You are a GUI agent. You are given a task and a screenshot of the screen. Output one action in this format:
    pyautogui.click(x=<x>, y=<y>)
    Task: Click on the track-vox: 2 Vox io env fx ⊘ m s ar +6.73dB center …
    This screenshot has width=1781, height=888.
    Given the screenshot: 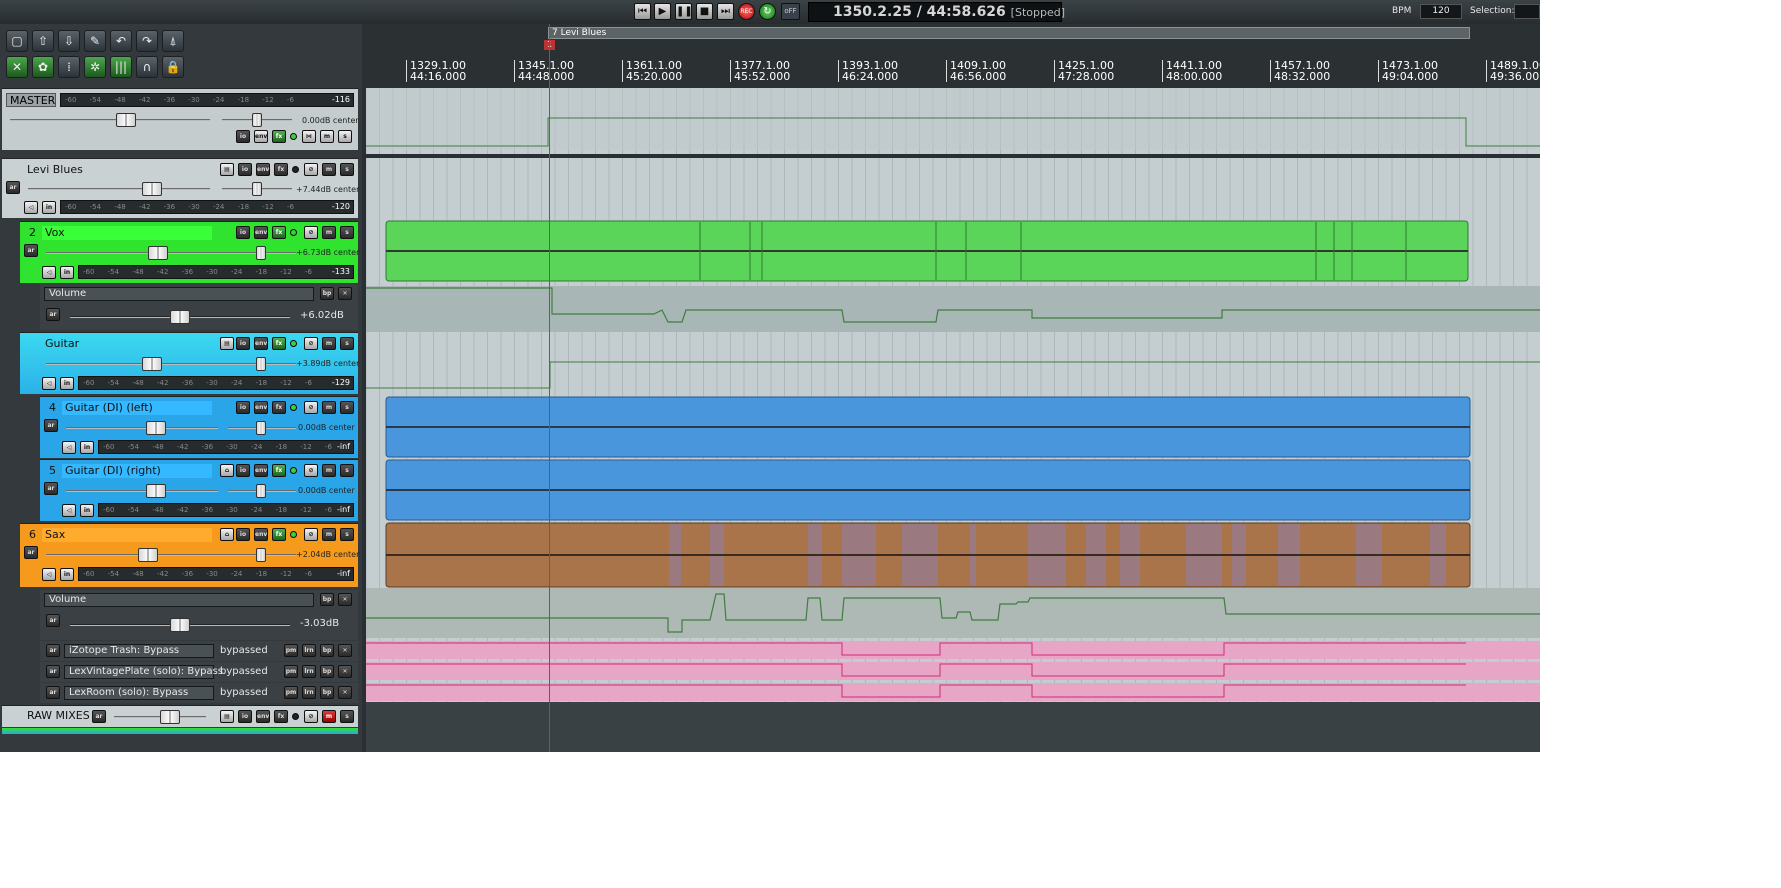 What is the action you would take?
    pyautogui.click(x=189, y=252)
    